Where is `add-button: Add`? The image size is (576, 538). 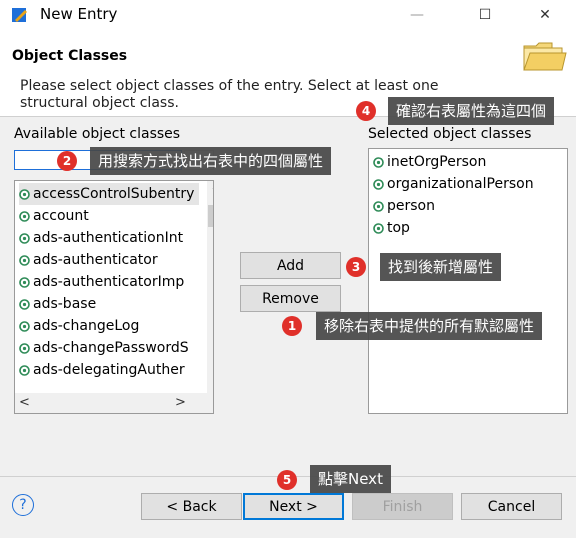 add-button: Add is located at coordinates (290, 265).